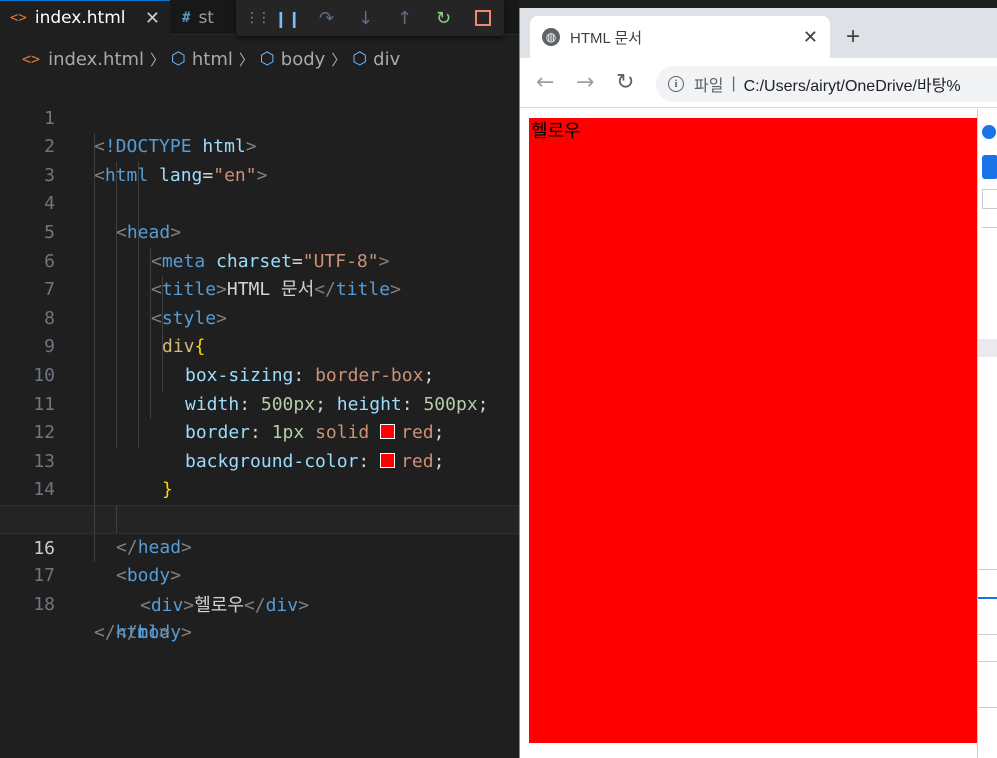 The image size is (997, 758). Describe the element at coordinates (987, 433) in the screenshot. I see `devtools-panel` at that location.